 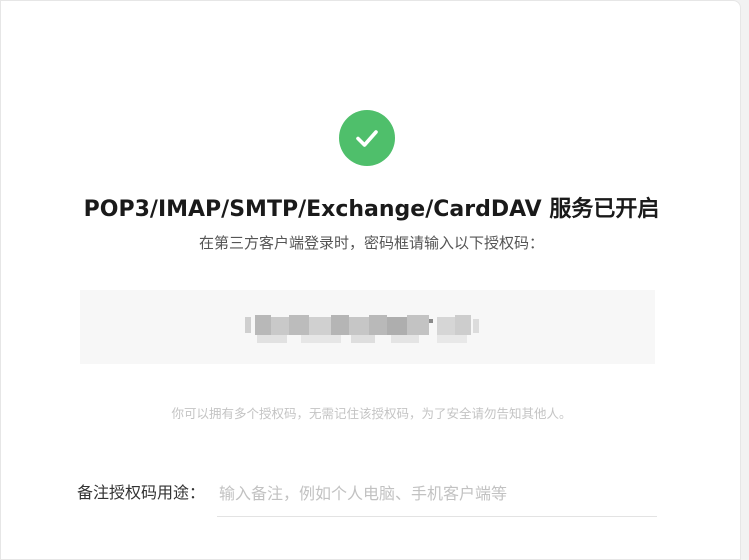 I want to click on purpose-input, so click(x=437, y=494).